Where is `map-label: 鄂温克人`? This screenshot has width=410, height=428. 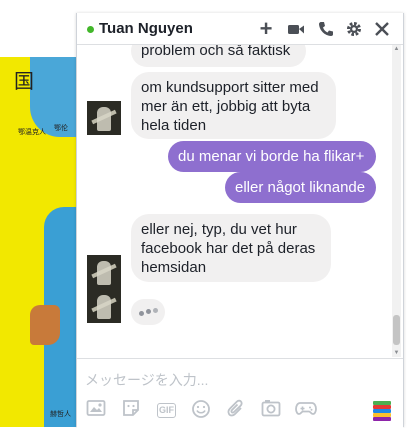 map-label: 鄂温克人 is located at coordinates (32, 132).